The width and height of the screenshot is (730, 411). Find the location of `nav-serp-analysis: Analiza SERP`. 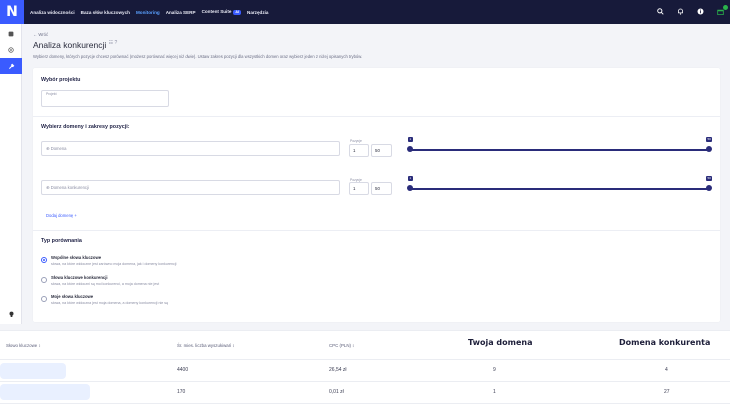

nav-serp-analysis: Analiza SERP is located at coordinates (181, 12).